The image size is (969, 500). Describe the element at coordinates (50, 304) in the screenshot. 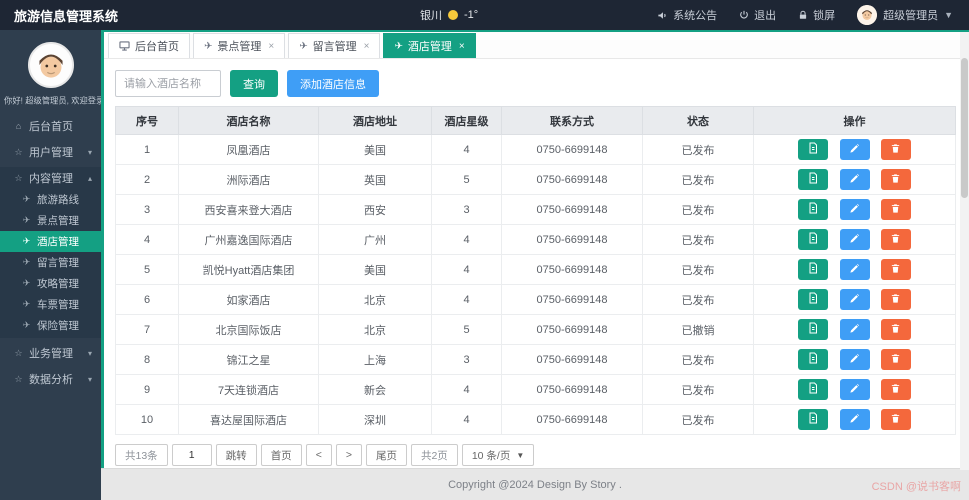

I see `sidebar-item-车票管理: ✈ 车票管理` at that location.